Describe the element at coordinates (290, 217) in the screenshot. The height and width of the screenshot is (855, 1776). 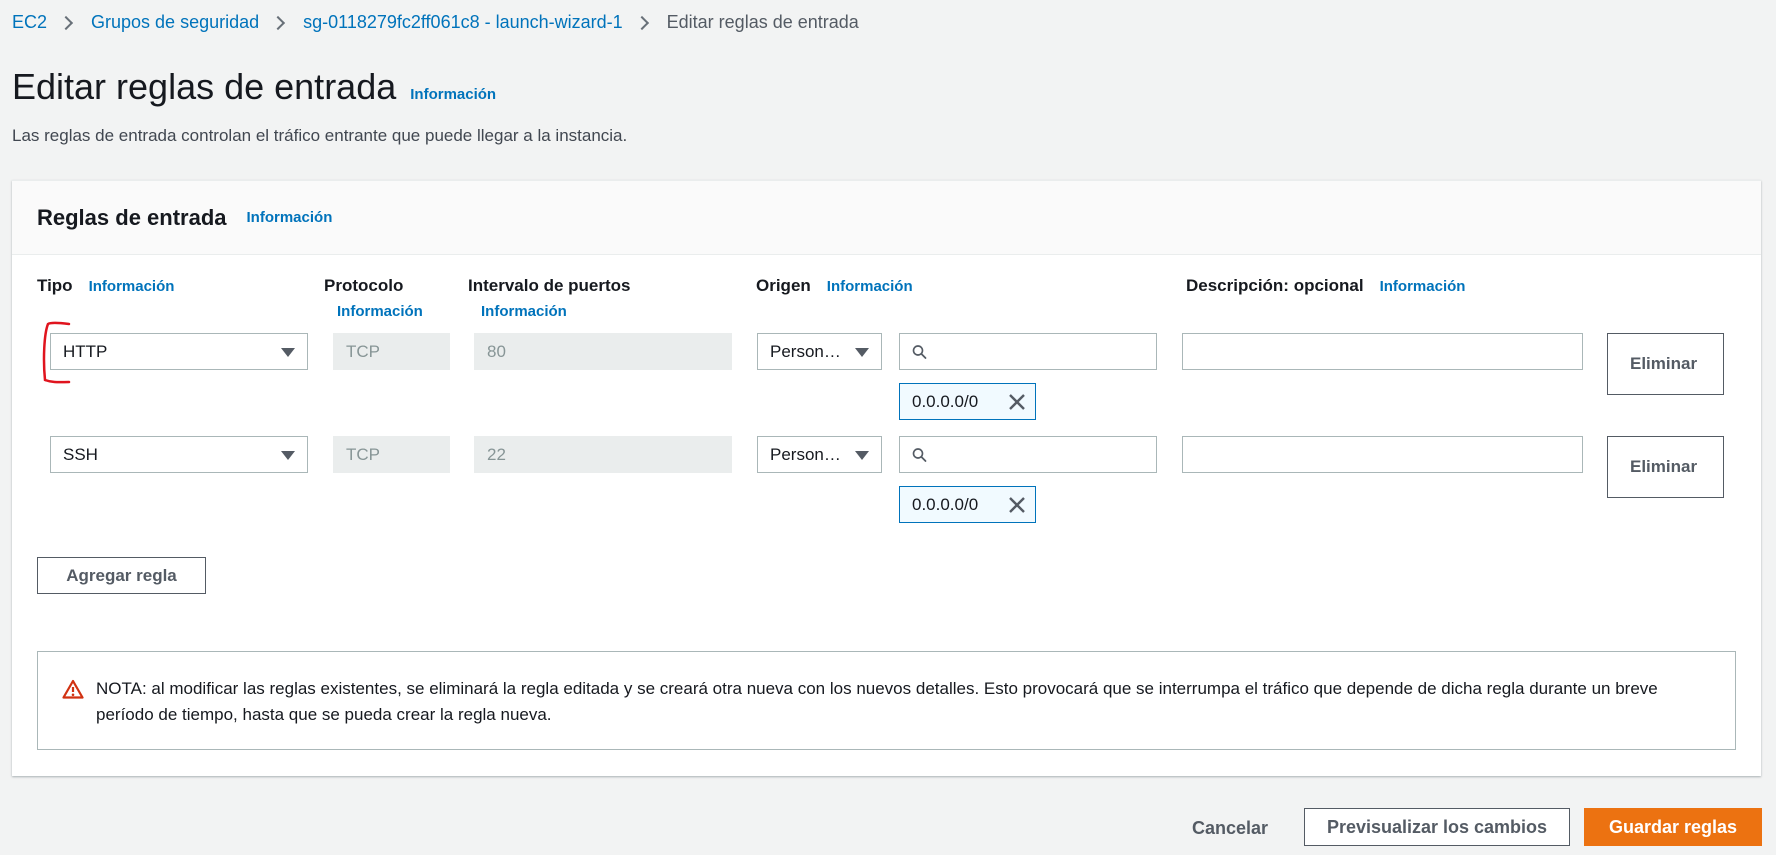
I see `panel-info-link: Información` at that location.